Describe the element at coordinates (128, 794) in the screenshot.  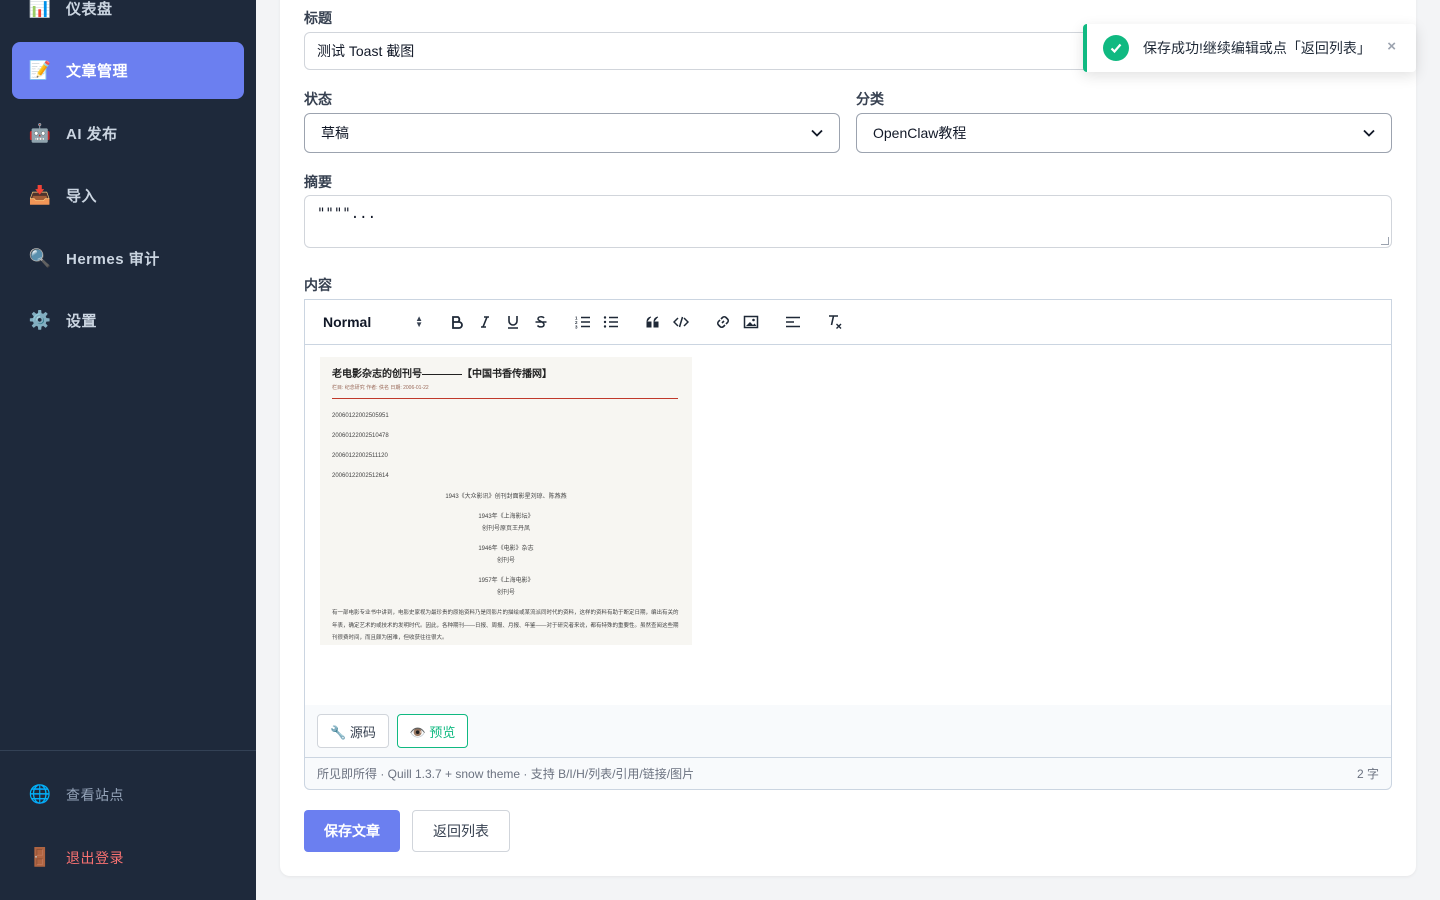
I see `sidebar-item-view-site: 🌐 查看站点` at that location.